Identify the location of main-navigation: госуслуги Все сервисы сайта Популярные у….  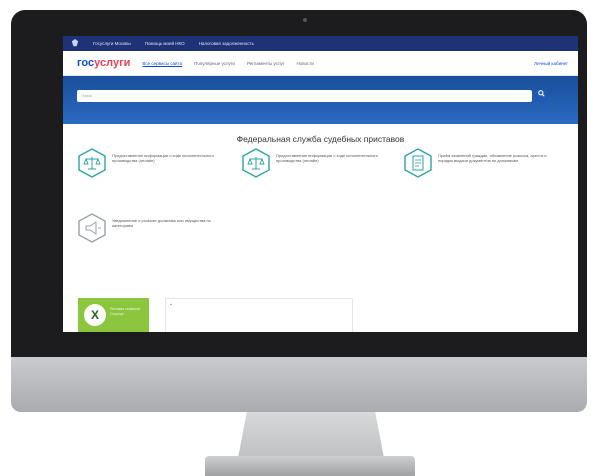
(320, 63).